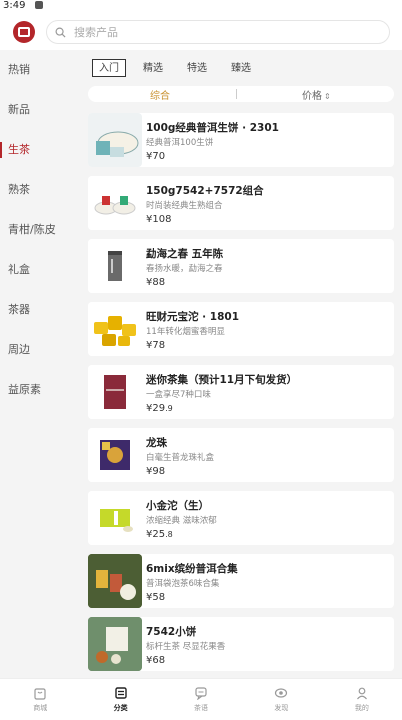 The image size is (402, 720). What do you see at coordinates (14, 5) in the screenshot?
I see `status-time: 3:49` at bounding box center [14, 5].